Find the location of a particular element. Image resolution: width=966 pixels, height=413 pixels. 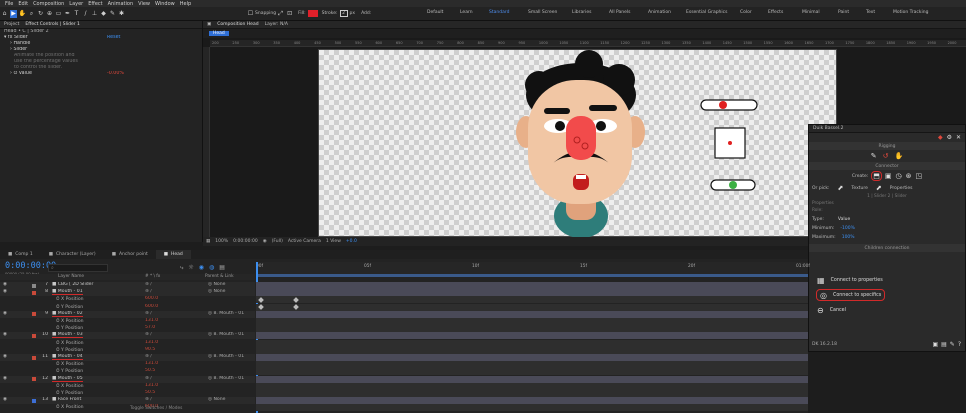

timeline-property-row: ⏱ Y Position 50.5 is located at coordinates (127, 393).